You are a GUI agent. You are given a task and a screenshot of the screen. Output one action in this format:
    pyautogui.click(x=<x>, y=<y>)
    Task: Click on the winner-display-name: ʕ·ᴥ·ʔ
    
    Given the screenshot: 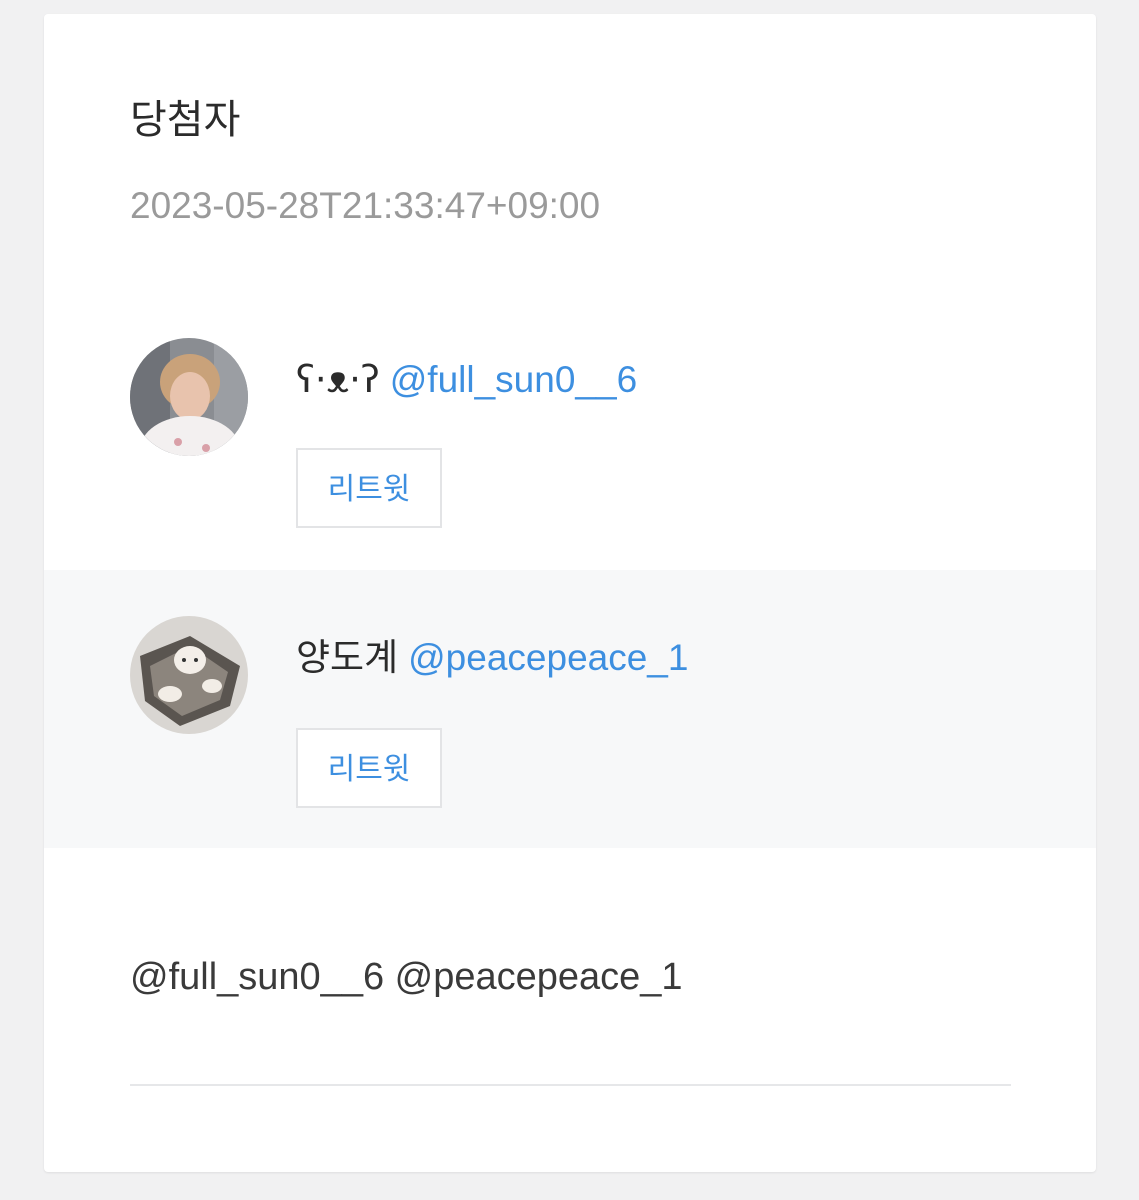 What is the action you would take?
    pyautogui.click(x=338, y=379)
    